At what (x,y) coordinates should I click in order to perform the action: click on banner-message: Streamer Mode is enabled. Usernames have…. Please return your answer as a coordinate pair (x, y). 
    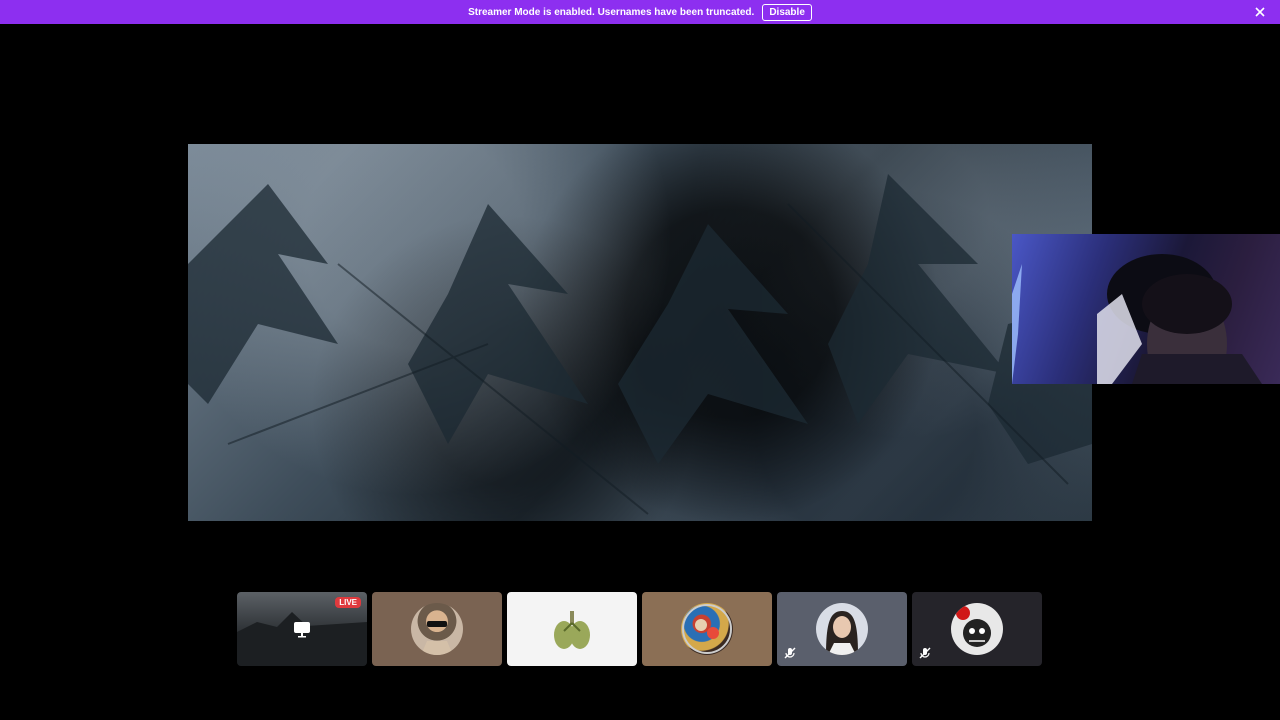
    Looking at the image, I should click on (611, 12).